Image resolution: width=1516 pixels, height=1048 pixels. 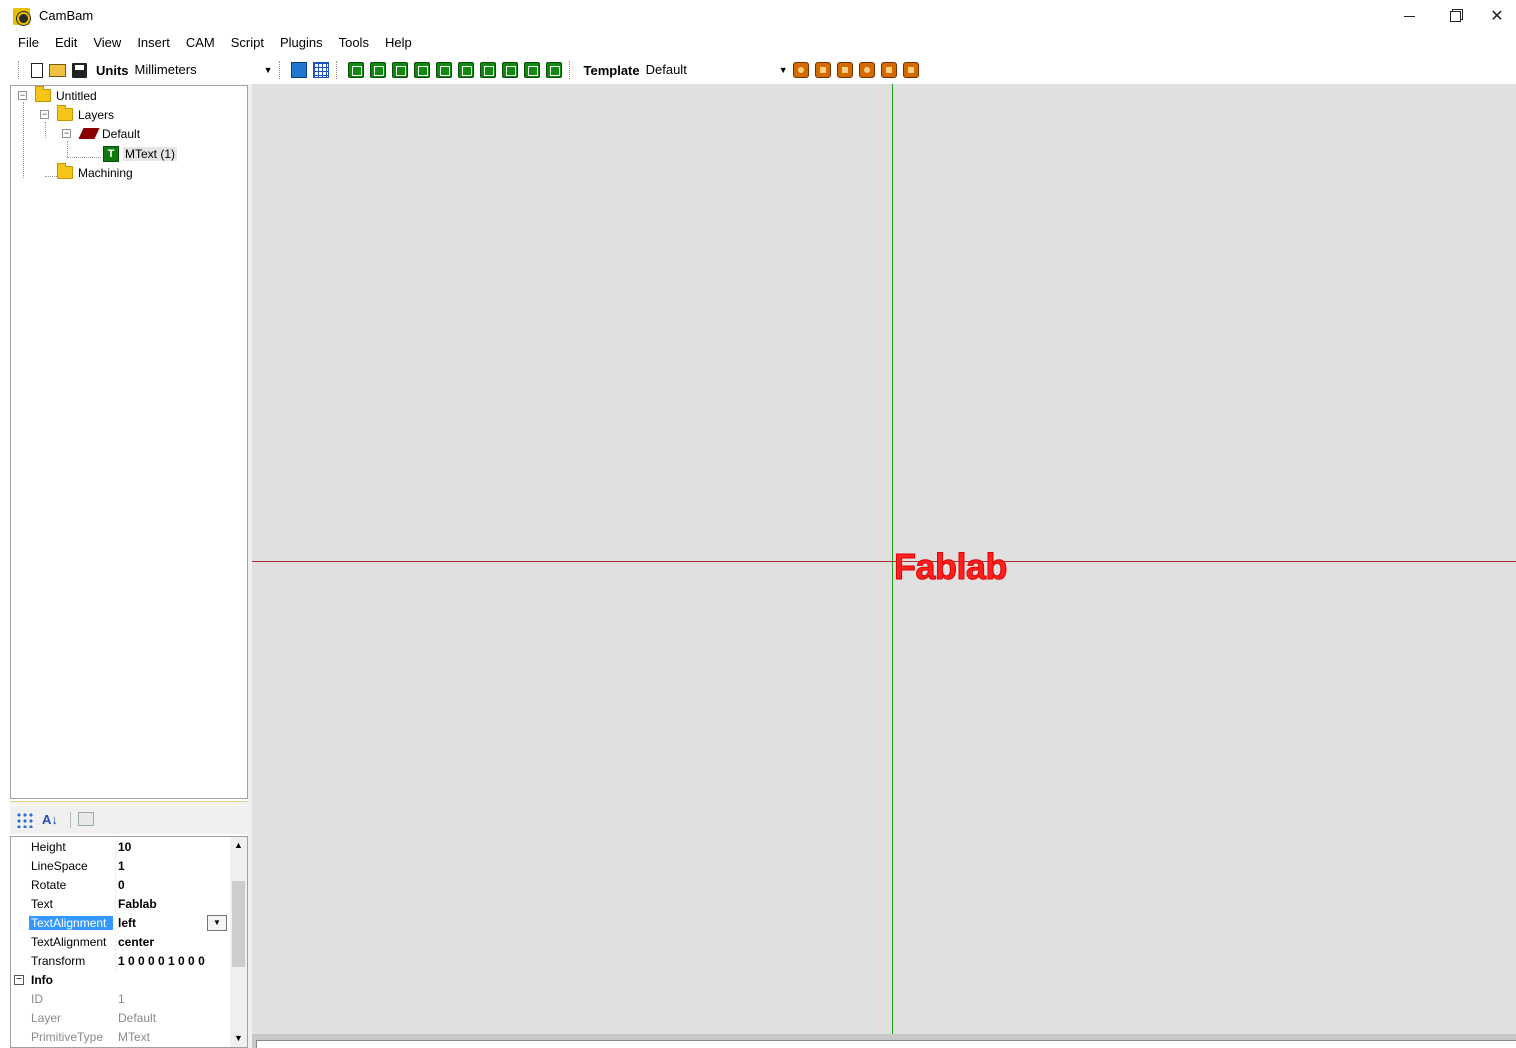 What do you see at coordinates (1497, 16) in the screenshot?
I see `close-button: ✕` at bounding box center [1497, 16].